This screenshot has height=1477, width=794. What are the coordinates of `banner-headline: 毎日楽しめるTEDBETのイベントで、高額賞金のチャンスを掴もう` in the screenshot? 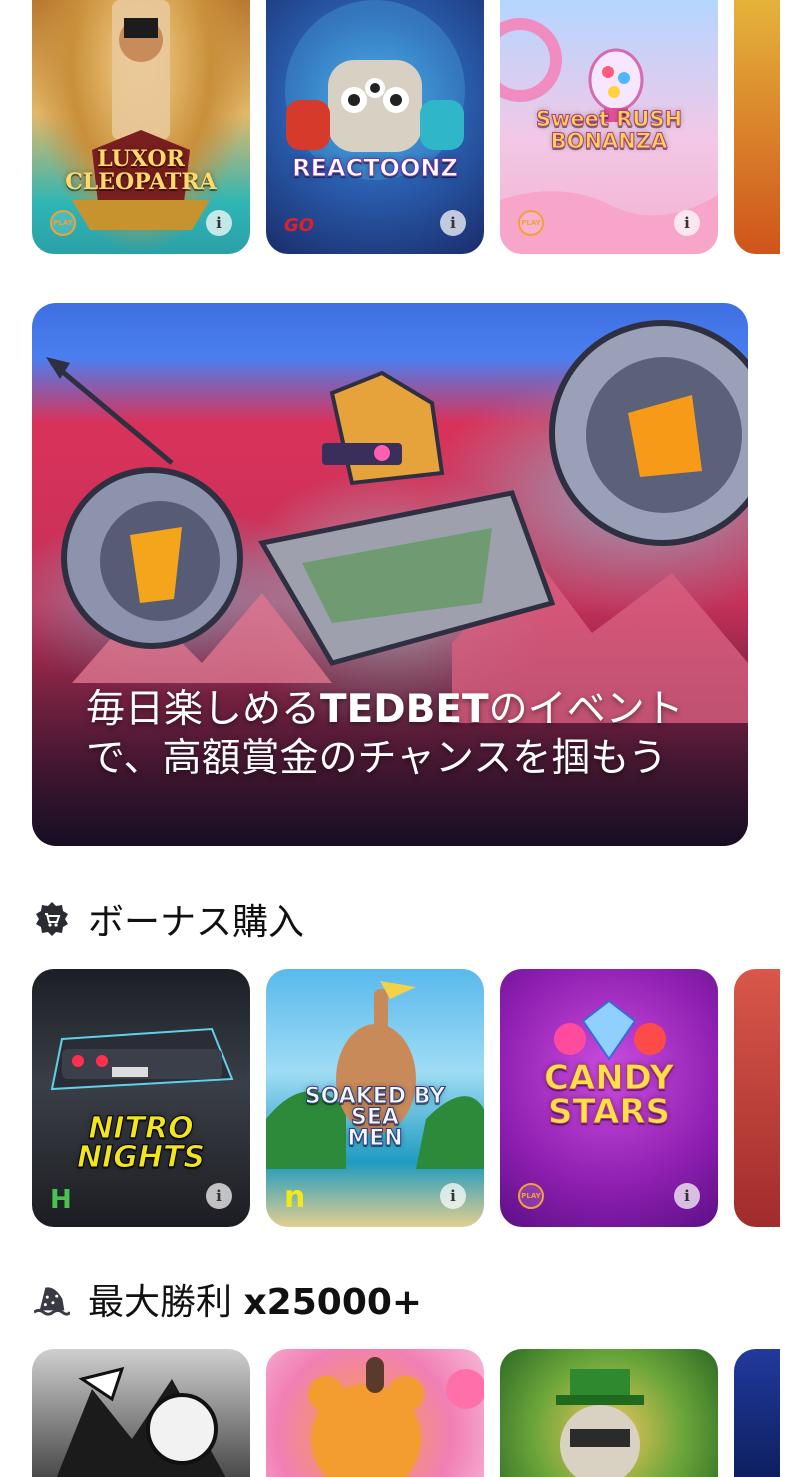 It's located at (397, 734).